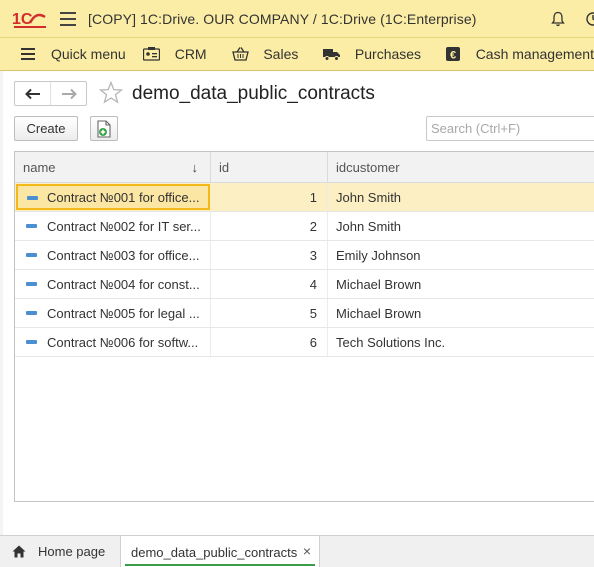 The width and height of the screenshot is (594, 567). What do you see at coordinates (331, 54) in the screenshot?
I see `truck-icon` at bounding box center [331, 54].